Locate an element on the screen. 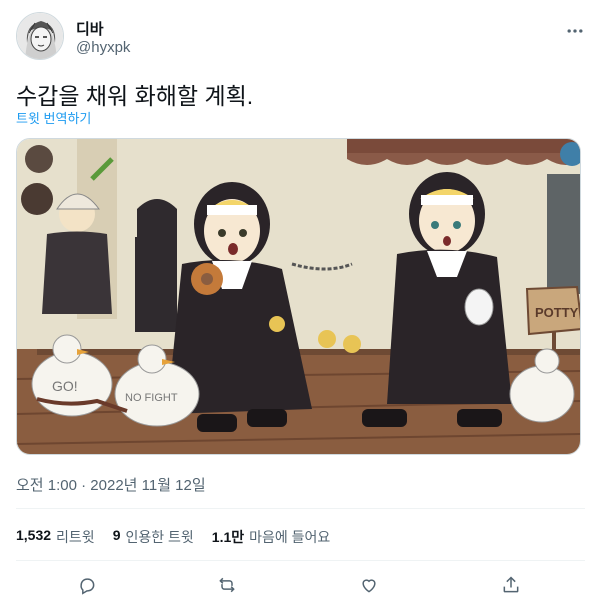  retweets-label: 리트윗 is located at coordinates (75, 537).